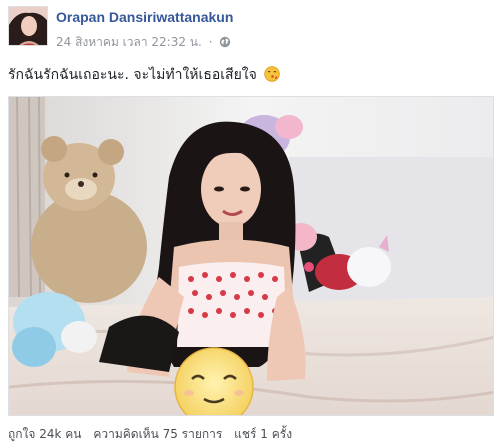 The image size is (500, 448). Describe the element at coordinates (129, 42) in the screenshot. I see `post-timestamp: 24 สิงหาคม เวลา 22:32 น.` at that location.